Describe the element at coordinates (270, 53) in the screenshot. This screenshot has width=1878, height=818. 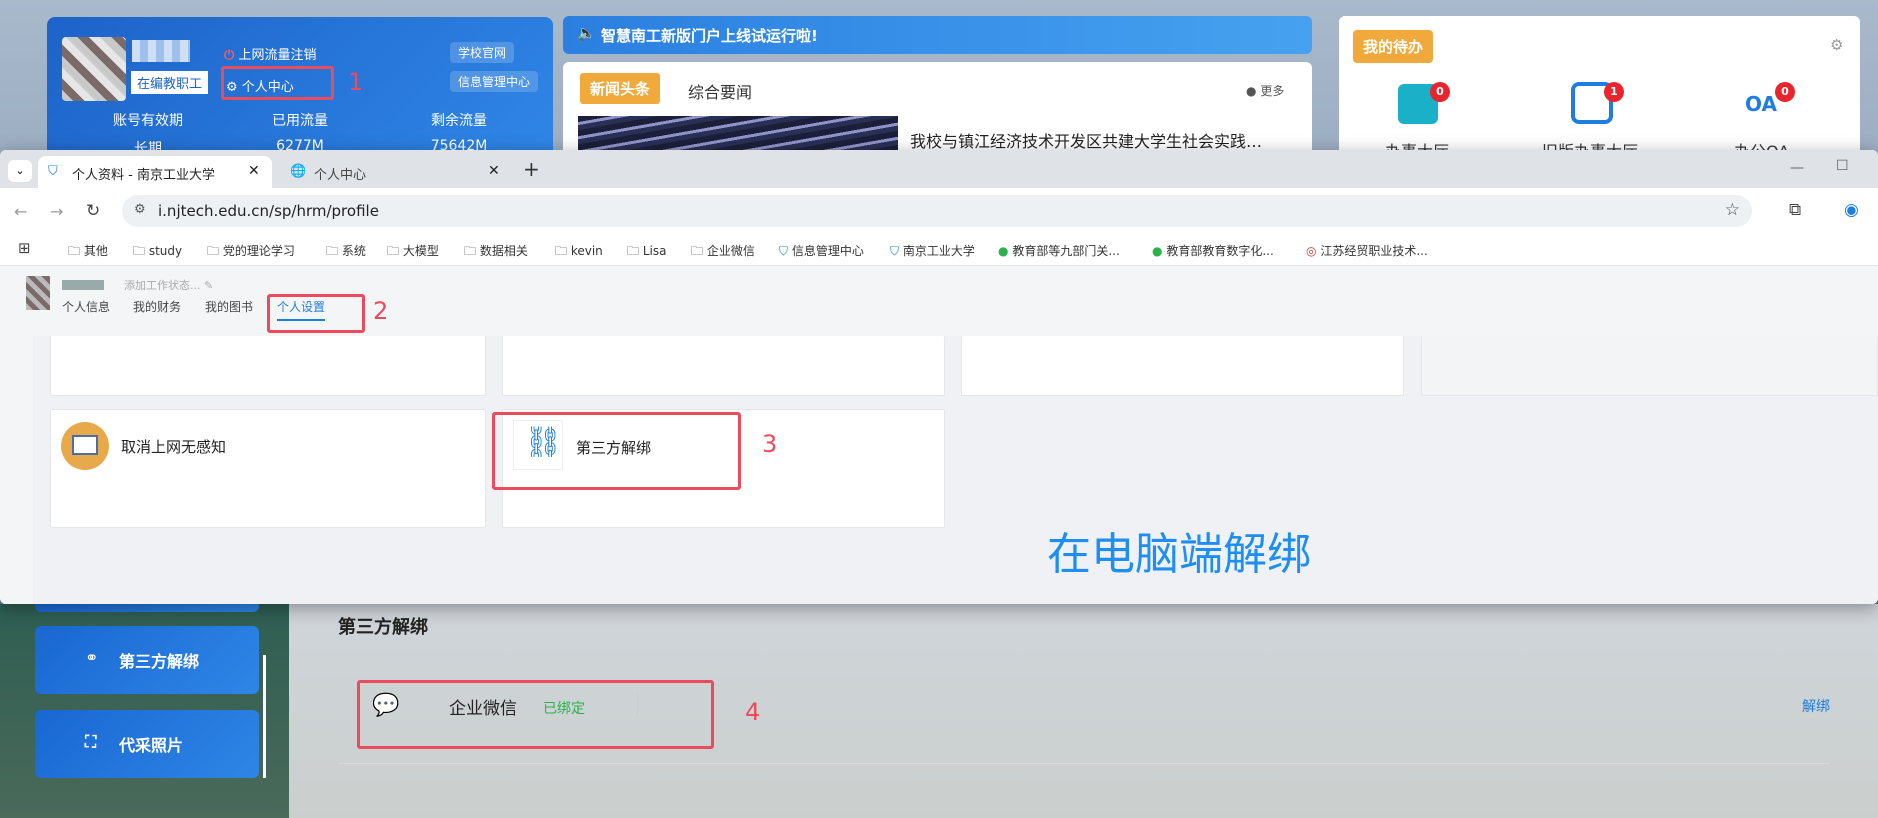
I see `logout-link: ⏻ 上网流量注销` at that location.